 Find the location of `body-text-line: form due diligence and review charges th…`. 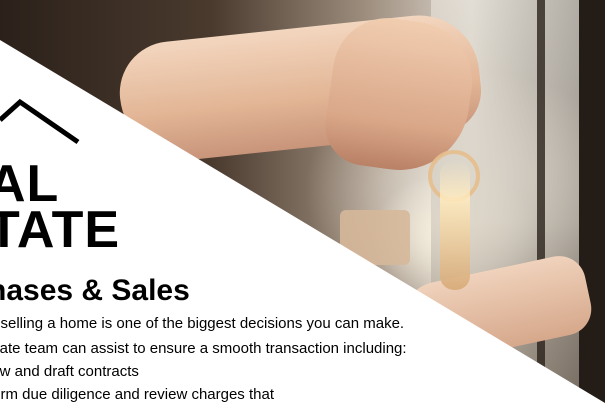

body-text-line: form due diligence and review charges th… is located at coordinates (137, 394).